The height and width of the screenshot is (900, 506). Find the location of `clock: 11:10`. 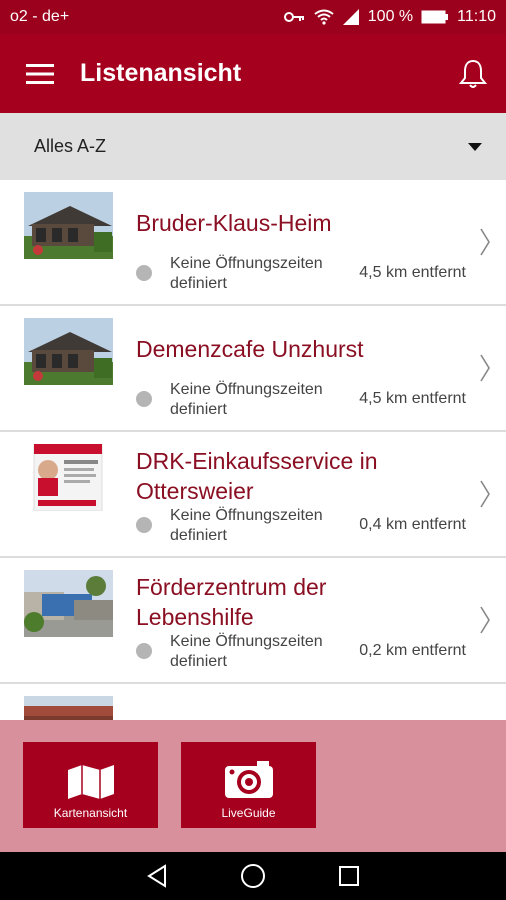

clock: 11:10 is located at coordinates (476, 16).